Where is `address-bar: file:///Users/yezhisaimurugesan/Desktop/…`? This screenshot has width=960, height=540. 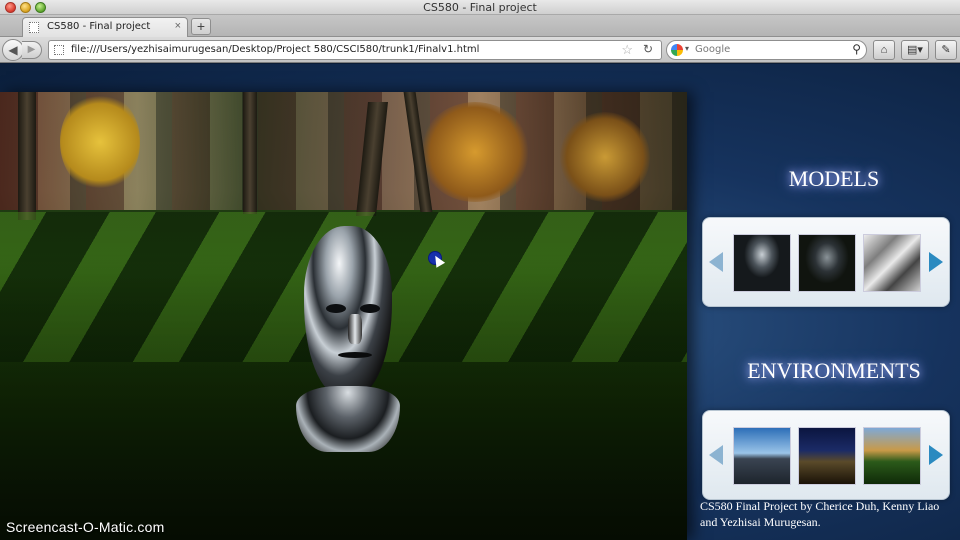
address-bar: file:///Users/yezhisaimurugesan/Desktop/… is located at coordinates (355, 50).